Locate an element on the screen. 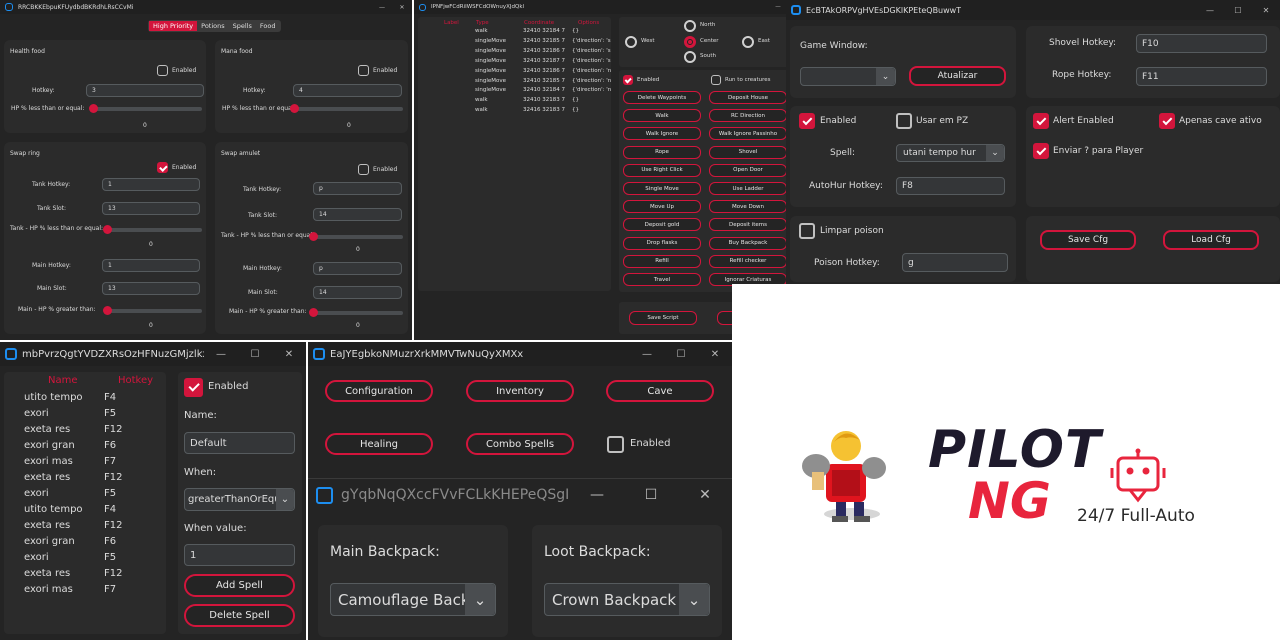 Image resolution: width=1280 pixels, height=640 pixels. action-button: Buy Backpack is located at coordinates (747, 243).